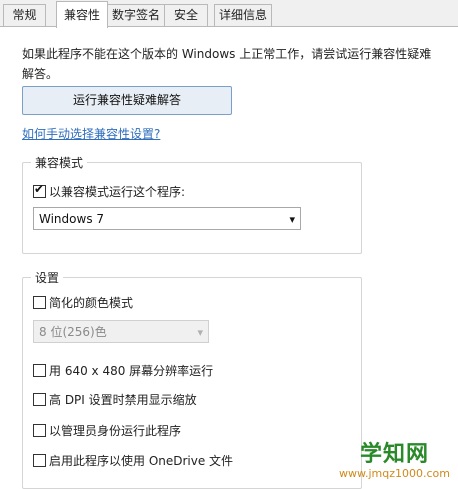 Image resolution: width=458 pixels, height=489 pixels. Describe the element at coordinates (394, 473) in the screenshot. I see `watermark-url: www.jmqz1000.com` at that location.